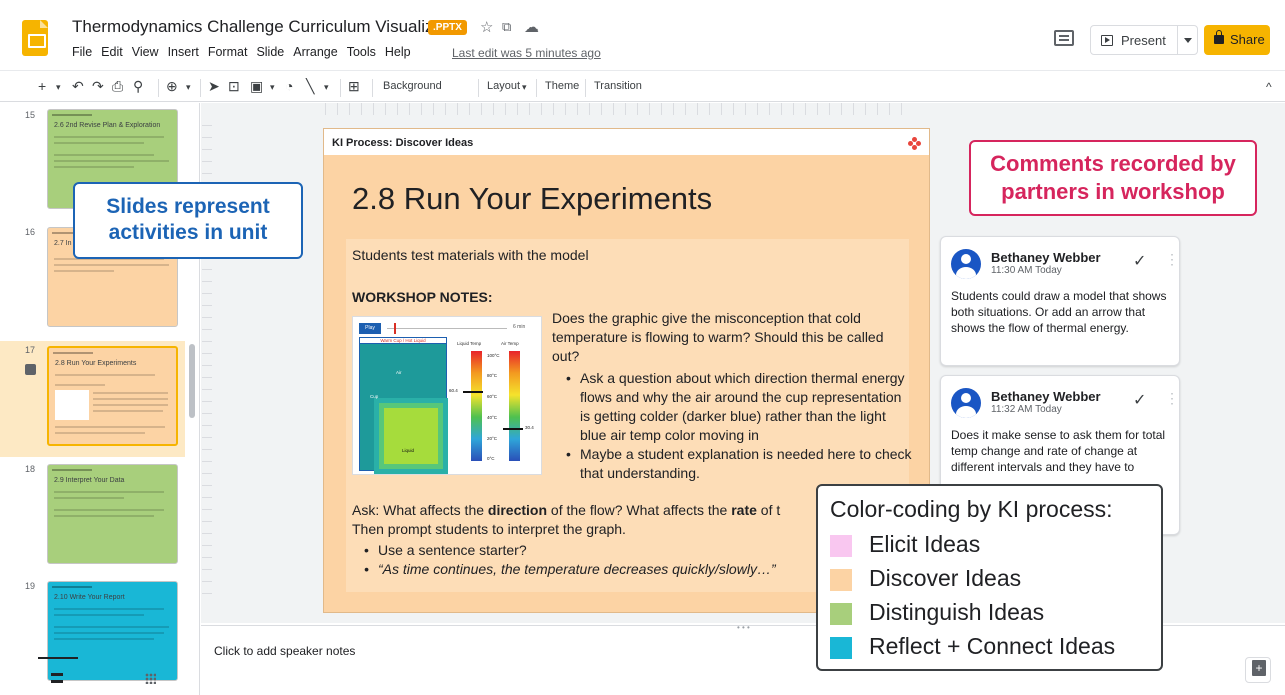 Image resolution: width=1285 pixels, height=695 pixels. I want to click on duration-label: 6 min, so click(519, 327).